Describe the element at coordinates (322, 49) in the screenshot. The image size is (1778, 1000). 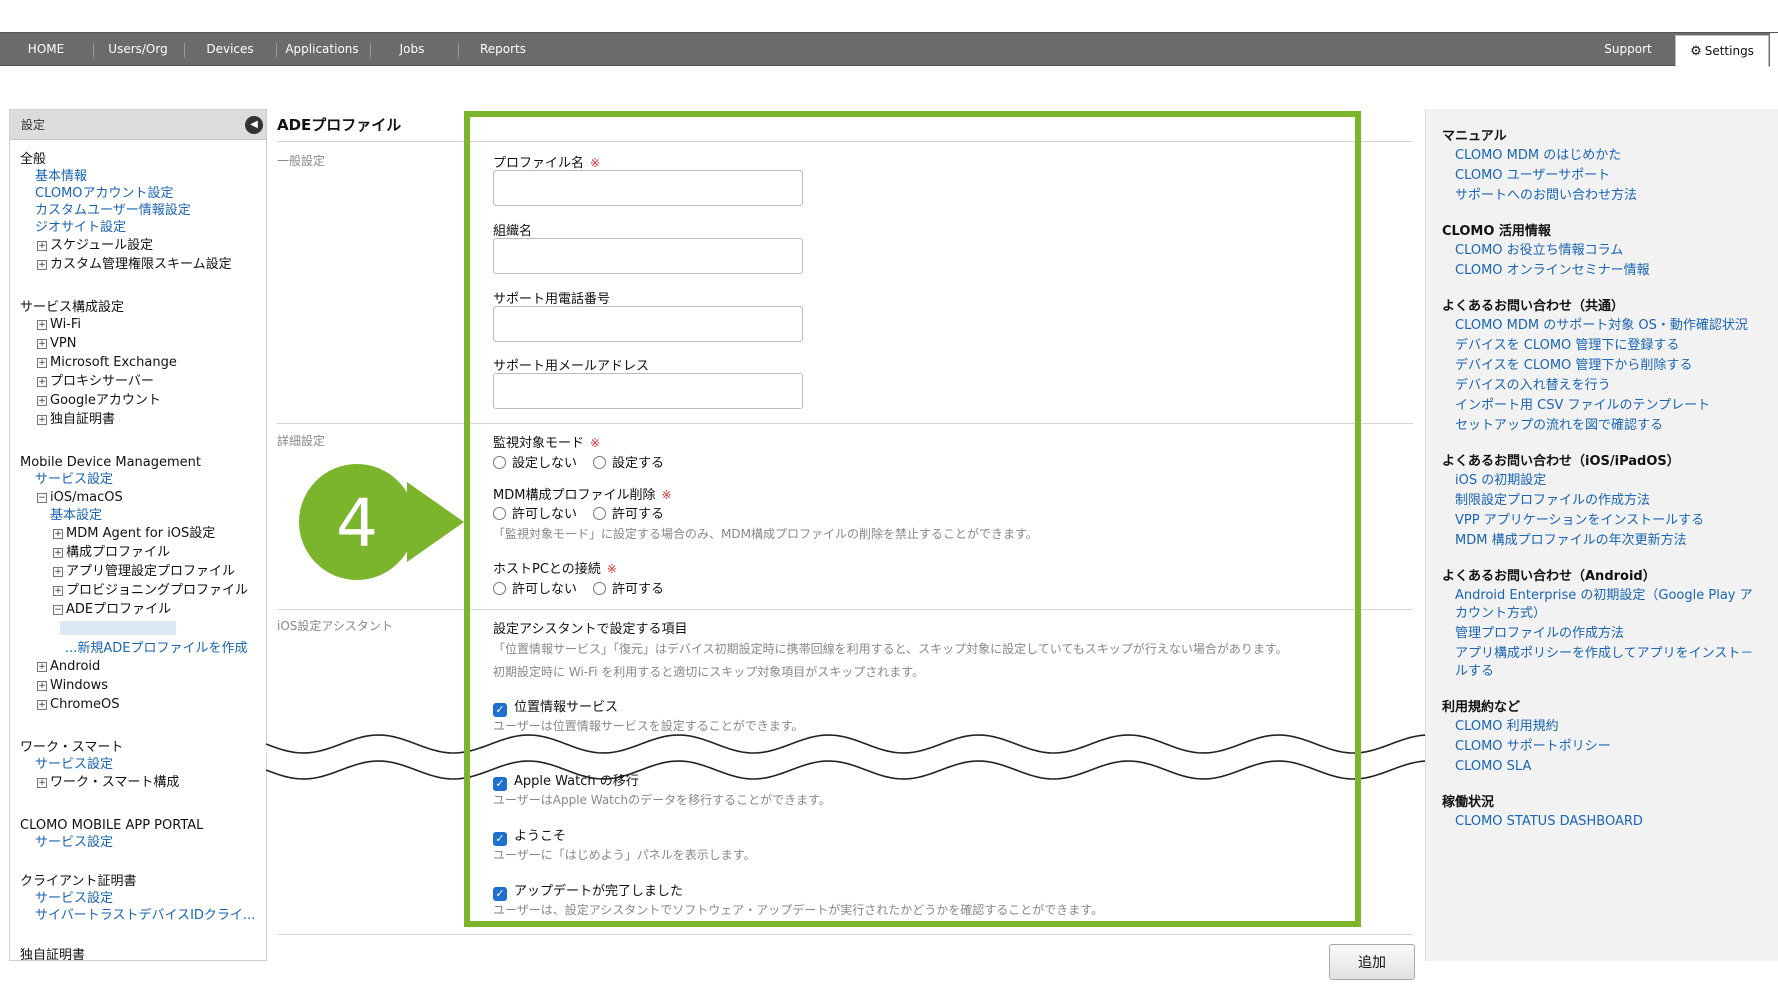
I see `nav-applications: Applications` at that location.